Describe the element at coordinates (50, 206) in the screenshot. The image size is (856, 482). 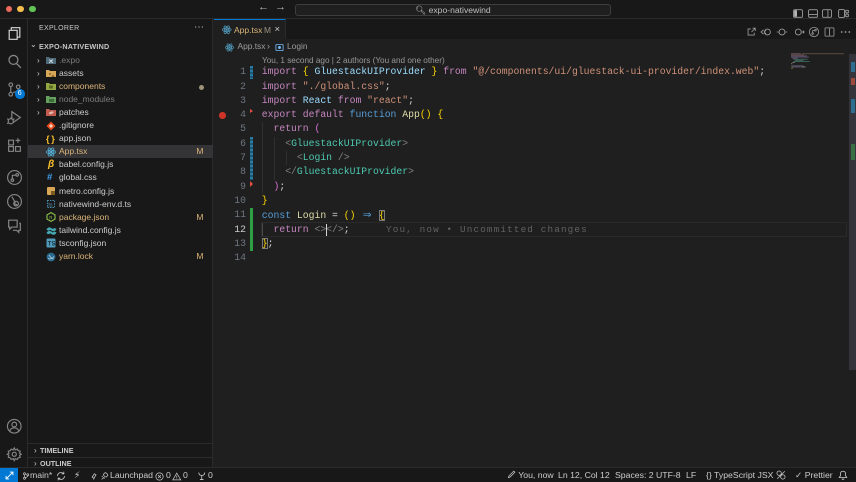
I see `svg-text: ts` at that location.